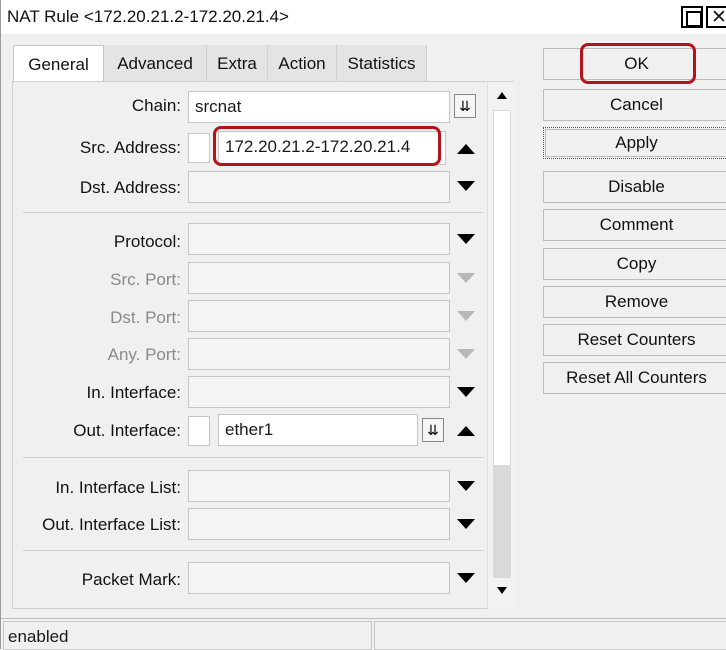  I want to click on in-interface-input, so click(319, 392).